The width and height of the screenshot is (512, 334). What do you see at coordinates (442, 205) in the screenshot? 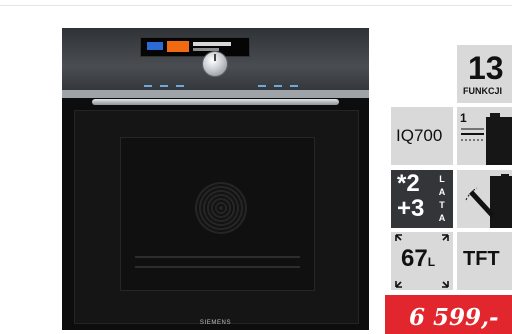
I see `warranty-letter: T` at bounding box center [442, 205].